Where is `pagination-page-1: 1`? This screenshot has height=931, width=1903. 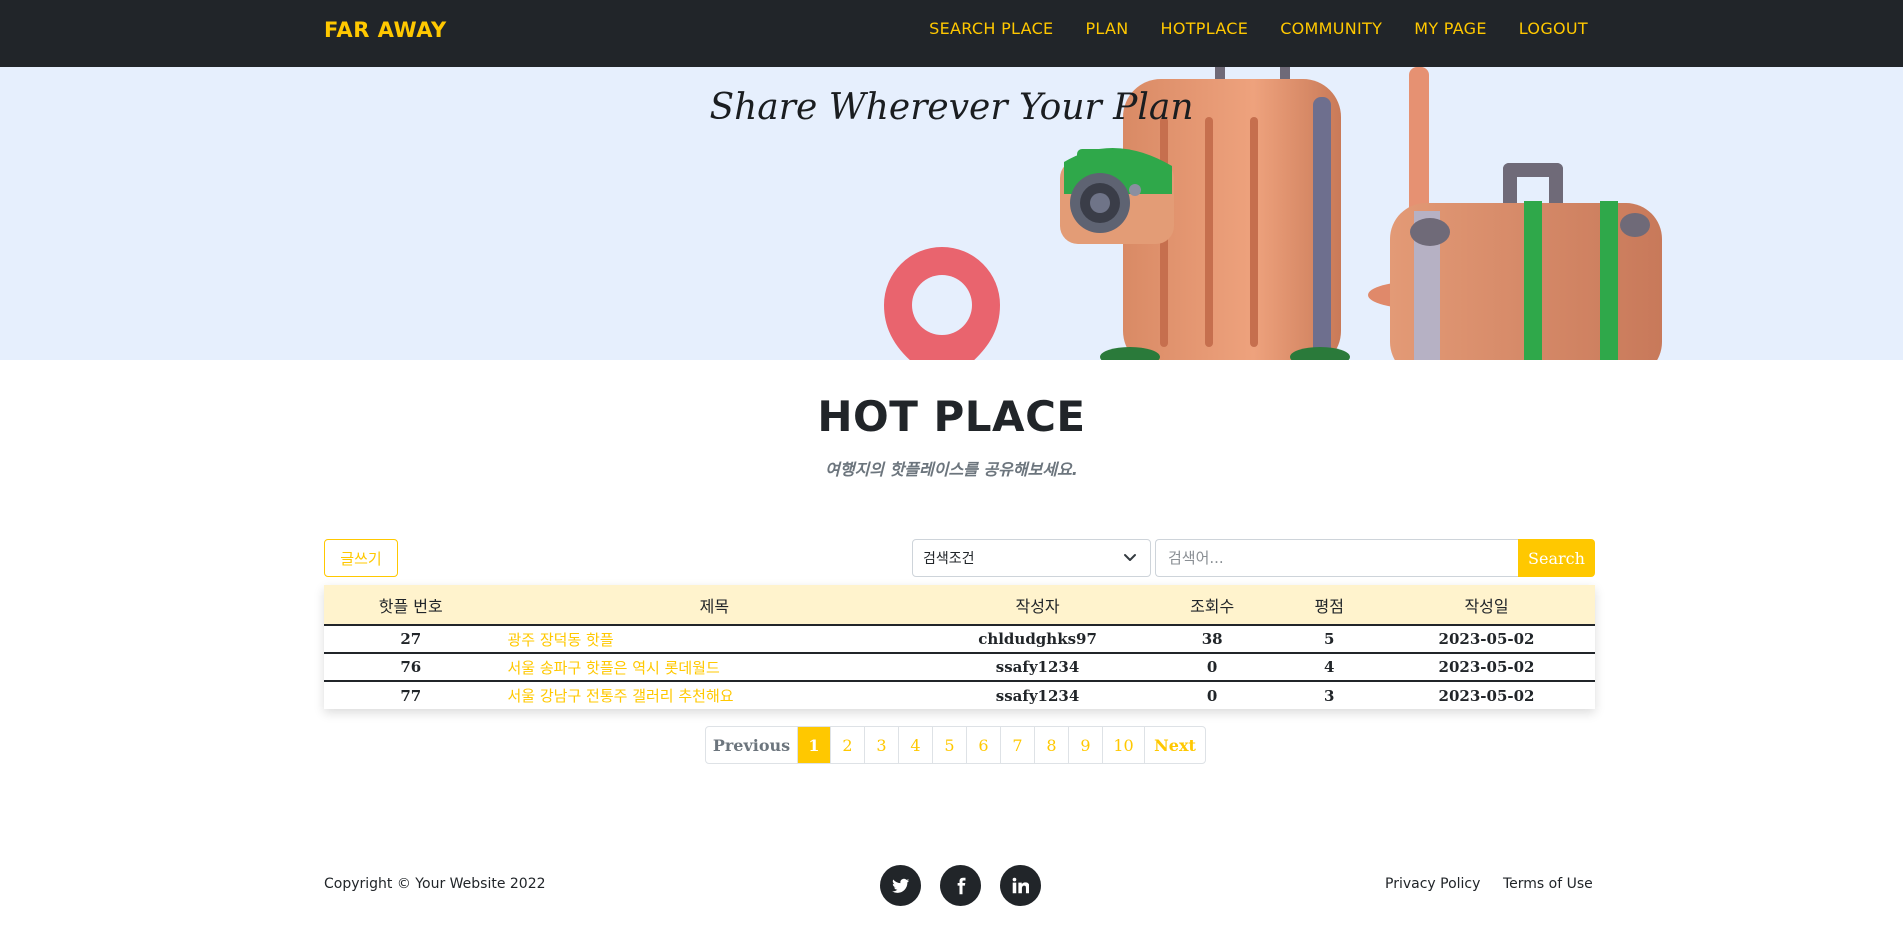
pagination-page-1: 1 is located at coordinates (813, 745).